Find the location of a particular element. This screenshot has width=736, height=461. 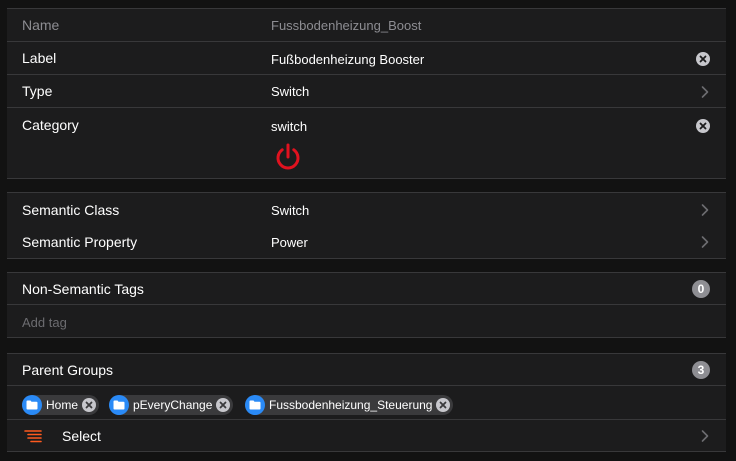

add-tag-row: Add tag is located at coordinates (366, 321).